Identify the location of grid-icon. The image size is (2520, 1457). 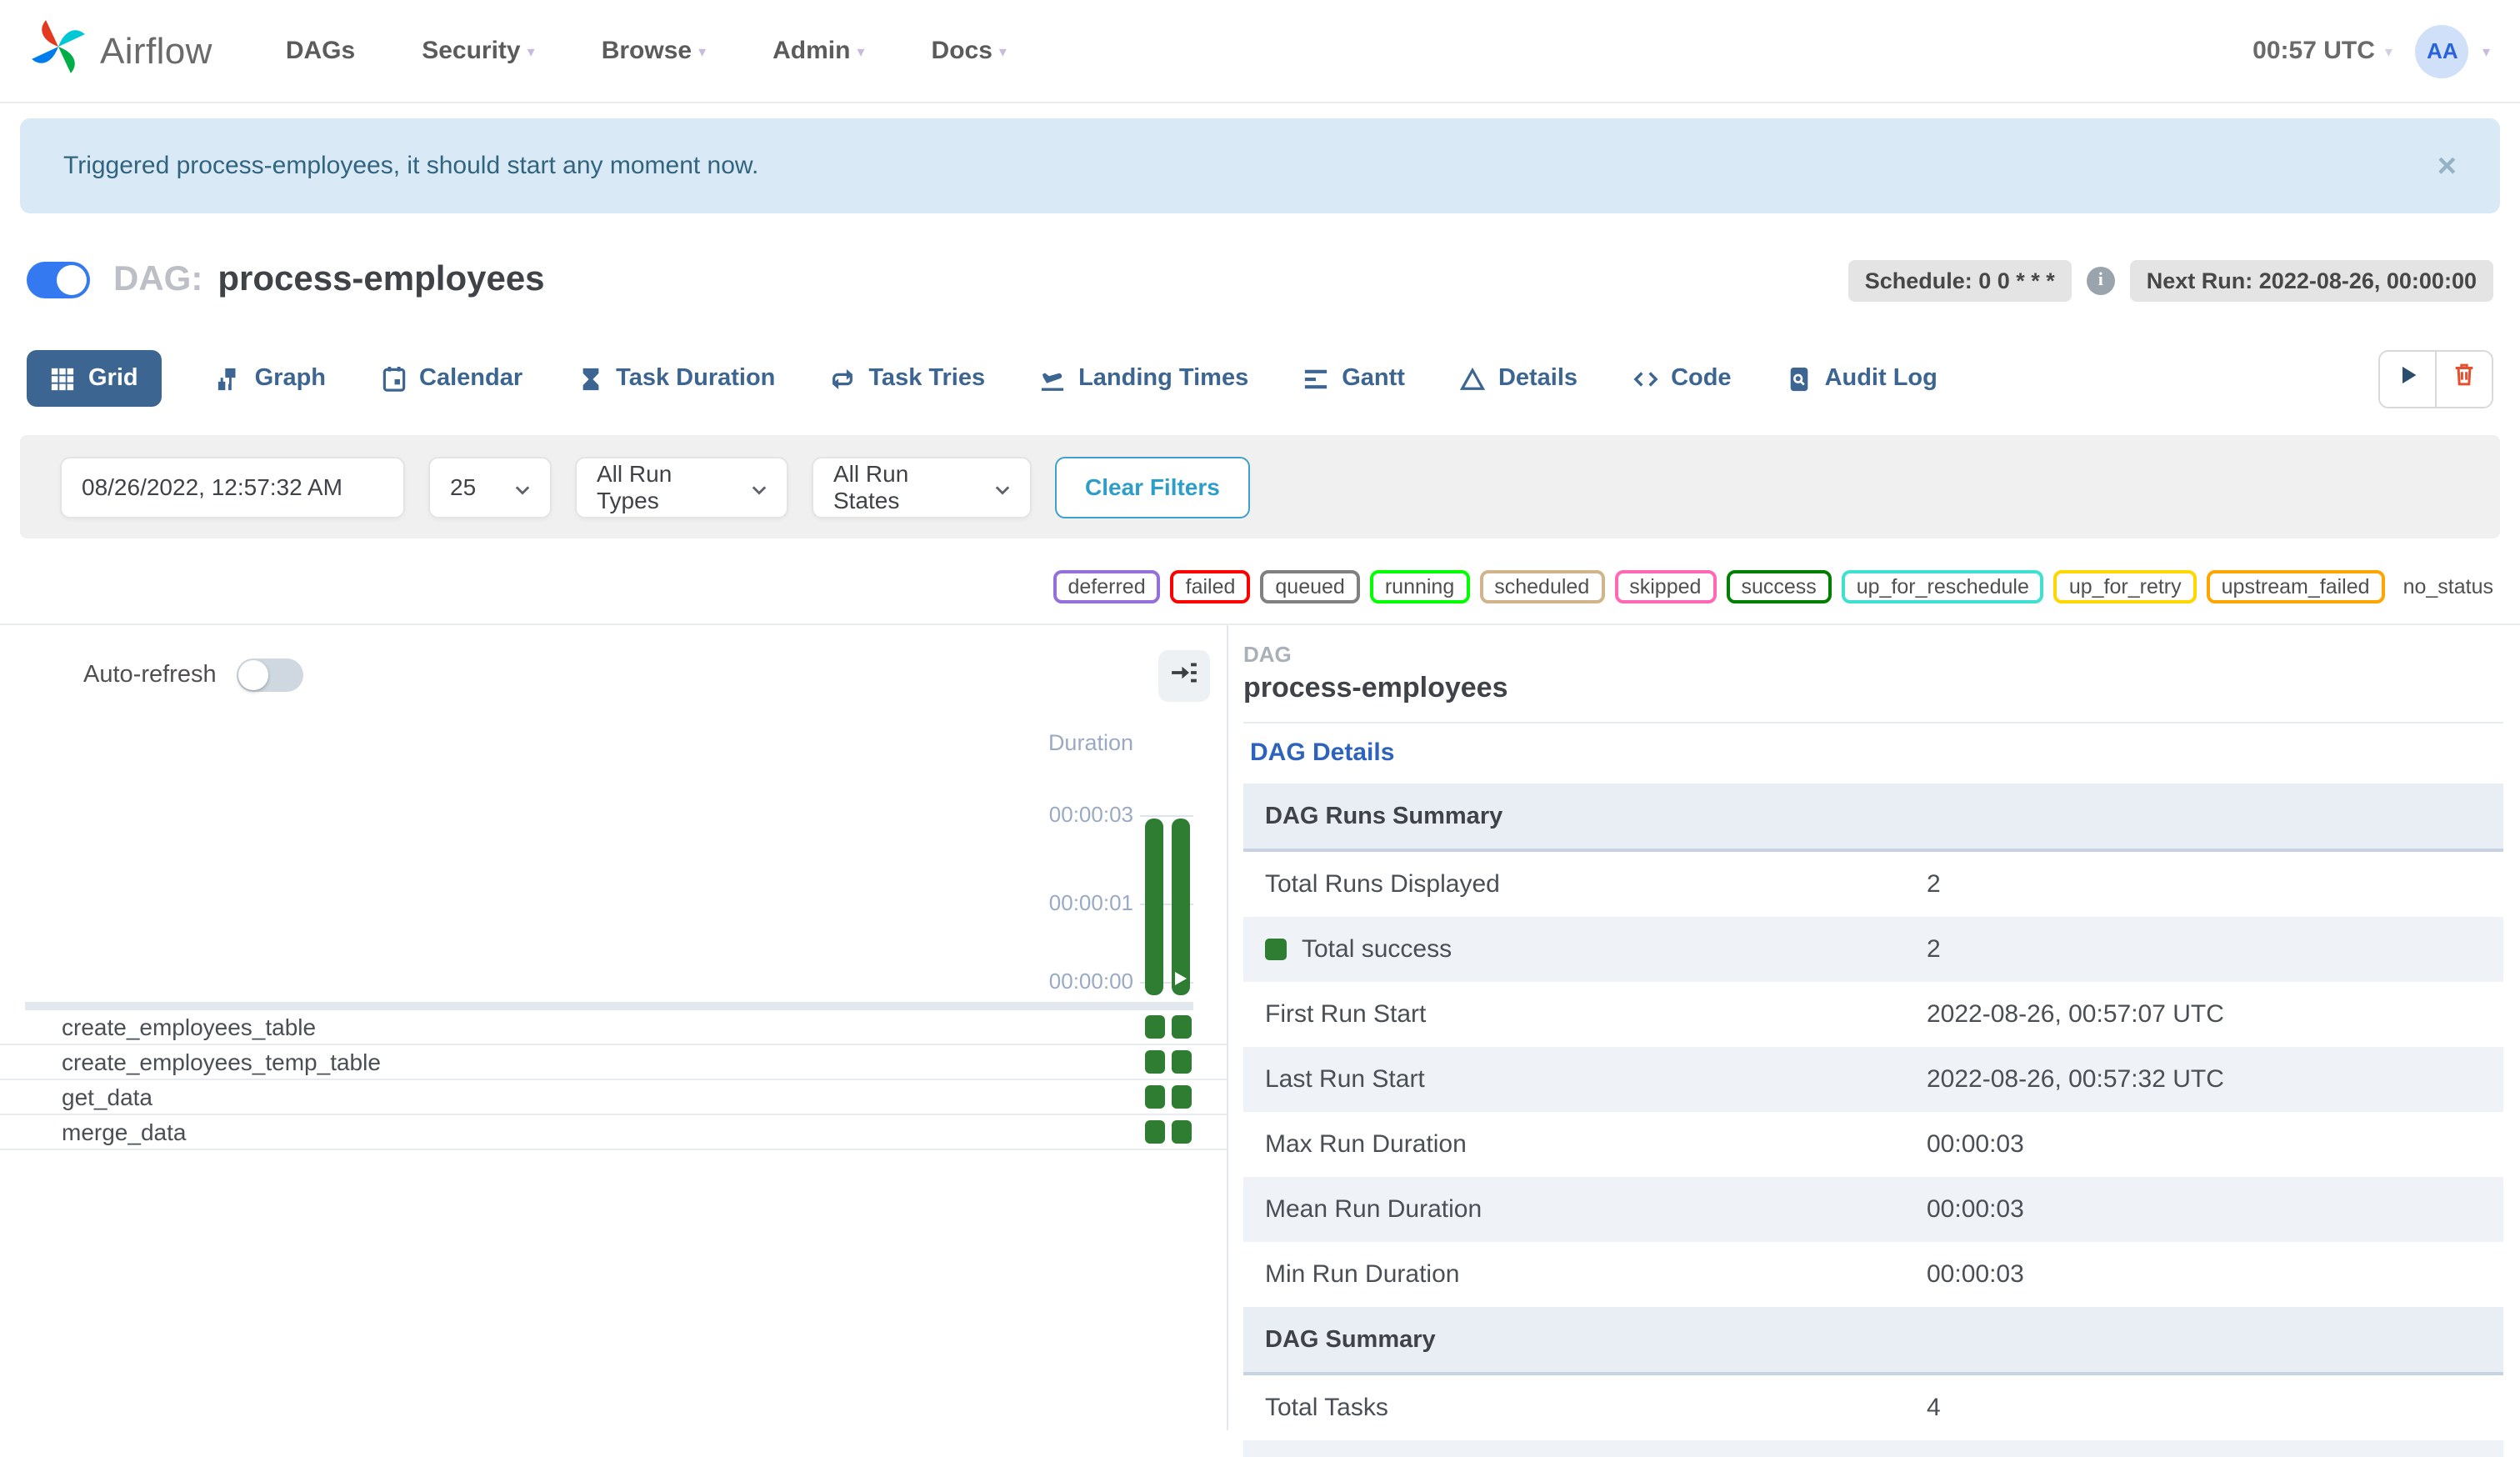
(62, 378).